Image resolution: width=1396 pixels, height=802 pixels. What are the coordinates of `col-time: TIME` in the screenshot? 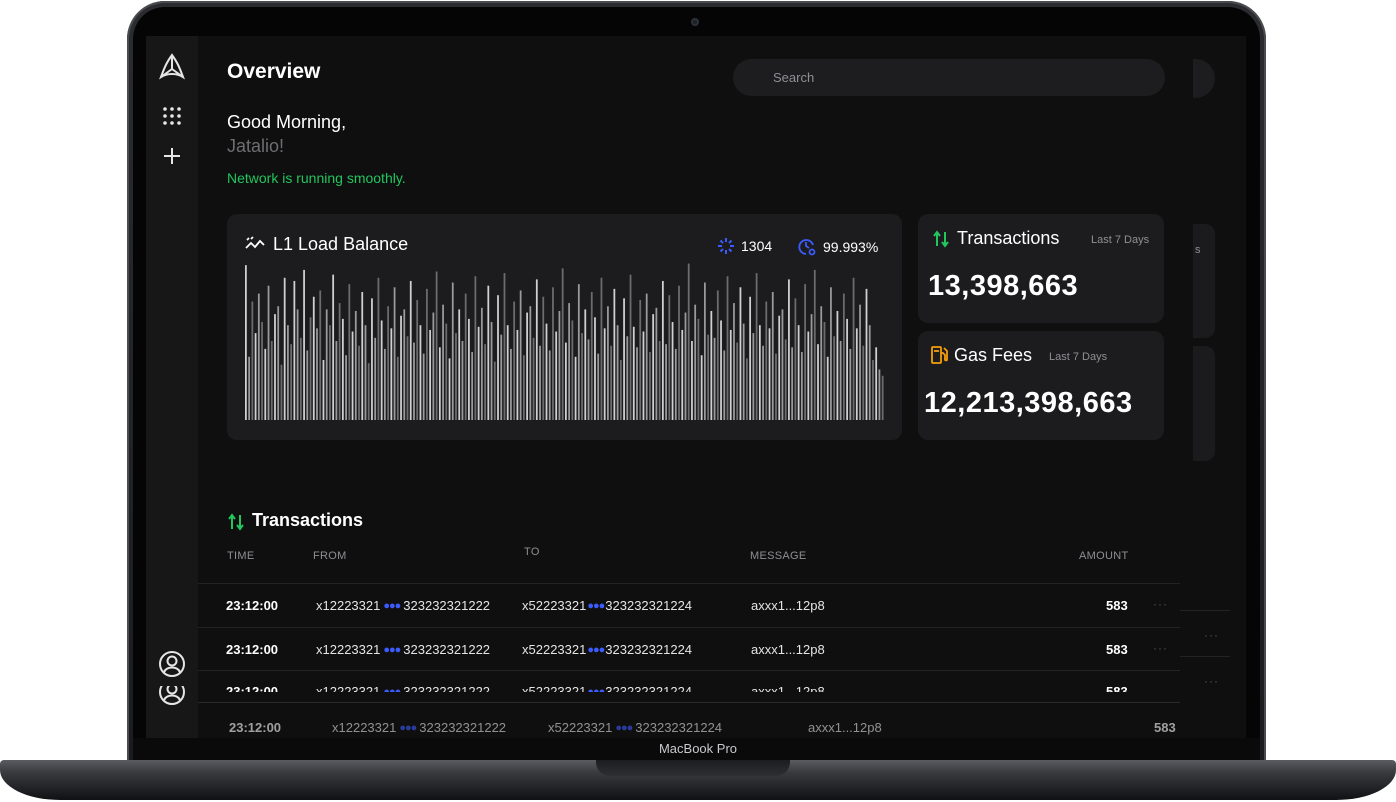 It's located at (240, 556).